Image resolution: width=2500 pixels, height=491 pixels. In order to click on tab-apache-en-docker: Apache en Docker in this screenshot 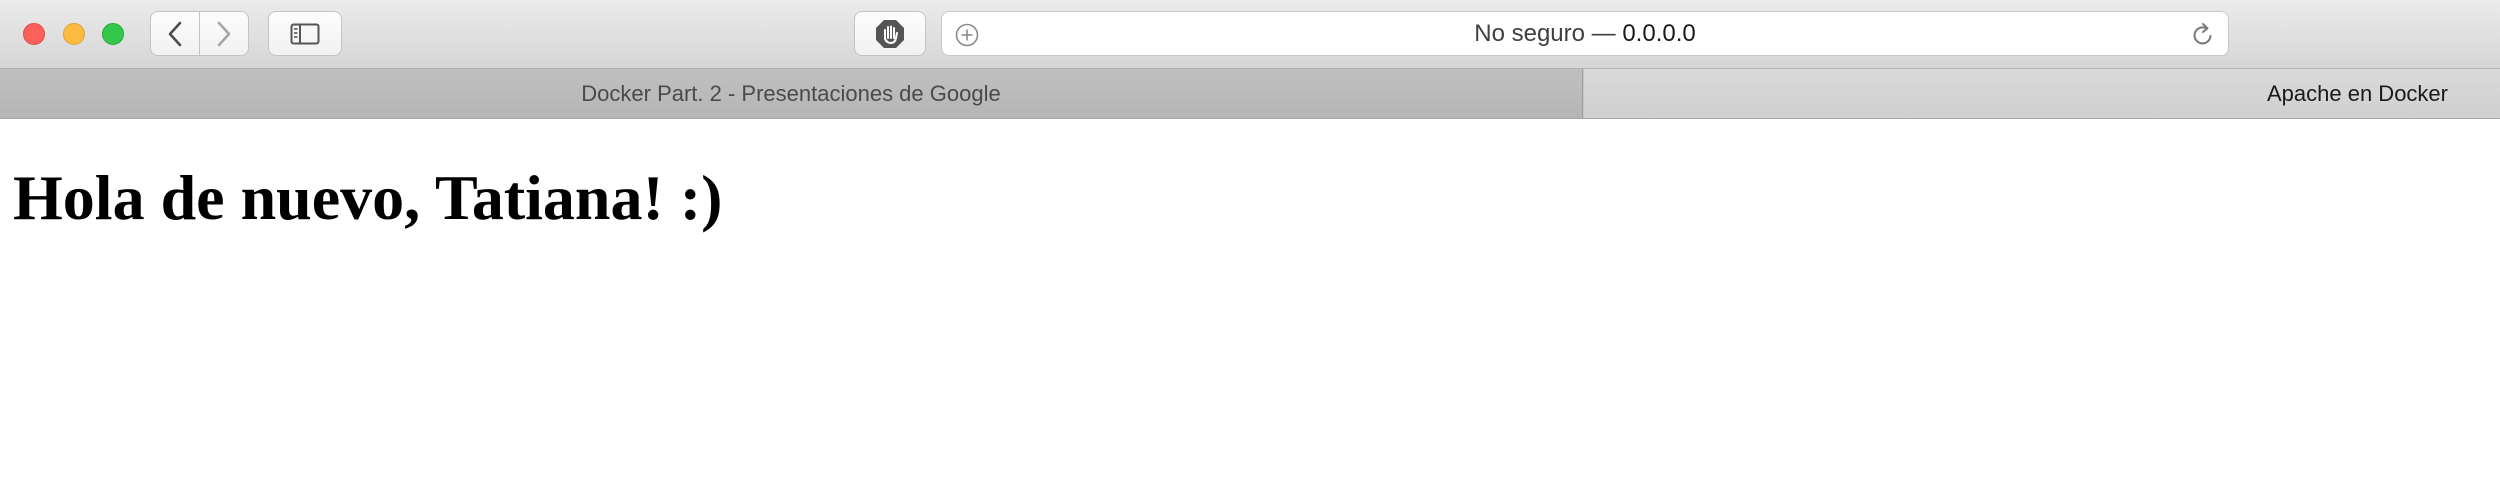, I will do `click(2042, 93)`.